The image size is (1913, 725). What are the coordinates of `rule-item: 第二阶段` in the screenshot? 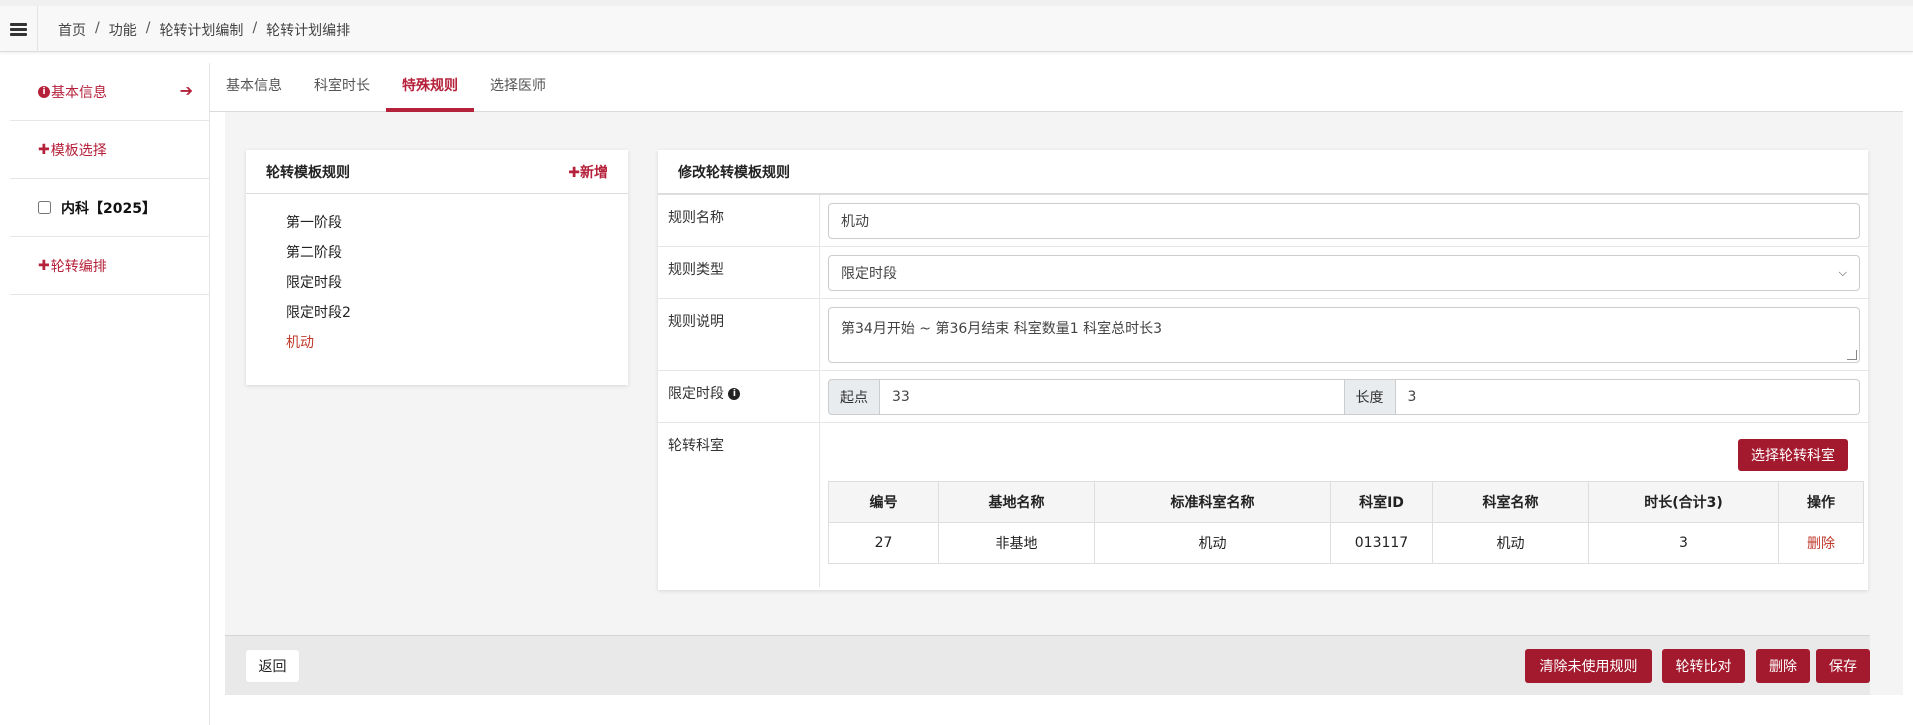 It's located at (457, 257).